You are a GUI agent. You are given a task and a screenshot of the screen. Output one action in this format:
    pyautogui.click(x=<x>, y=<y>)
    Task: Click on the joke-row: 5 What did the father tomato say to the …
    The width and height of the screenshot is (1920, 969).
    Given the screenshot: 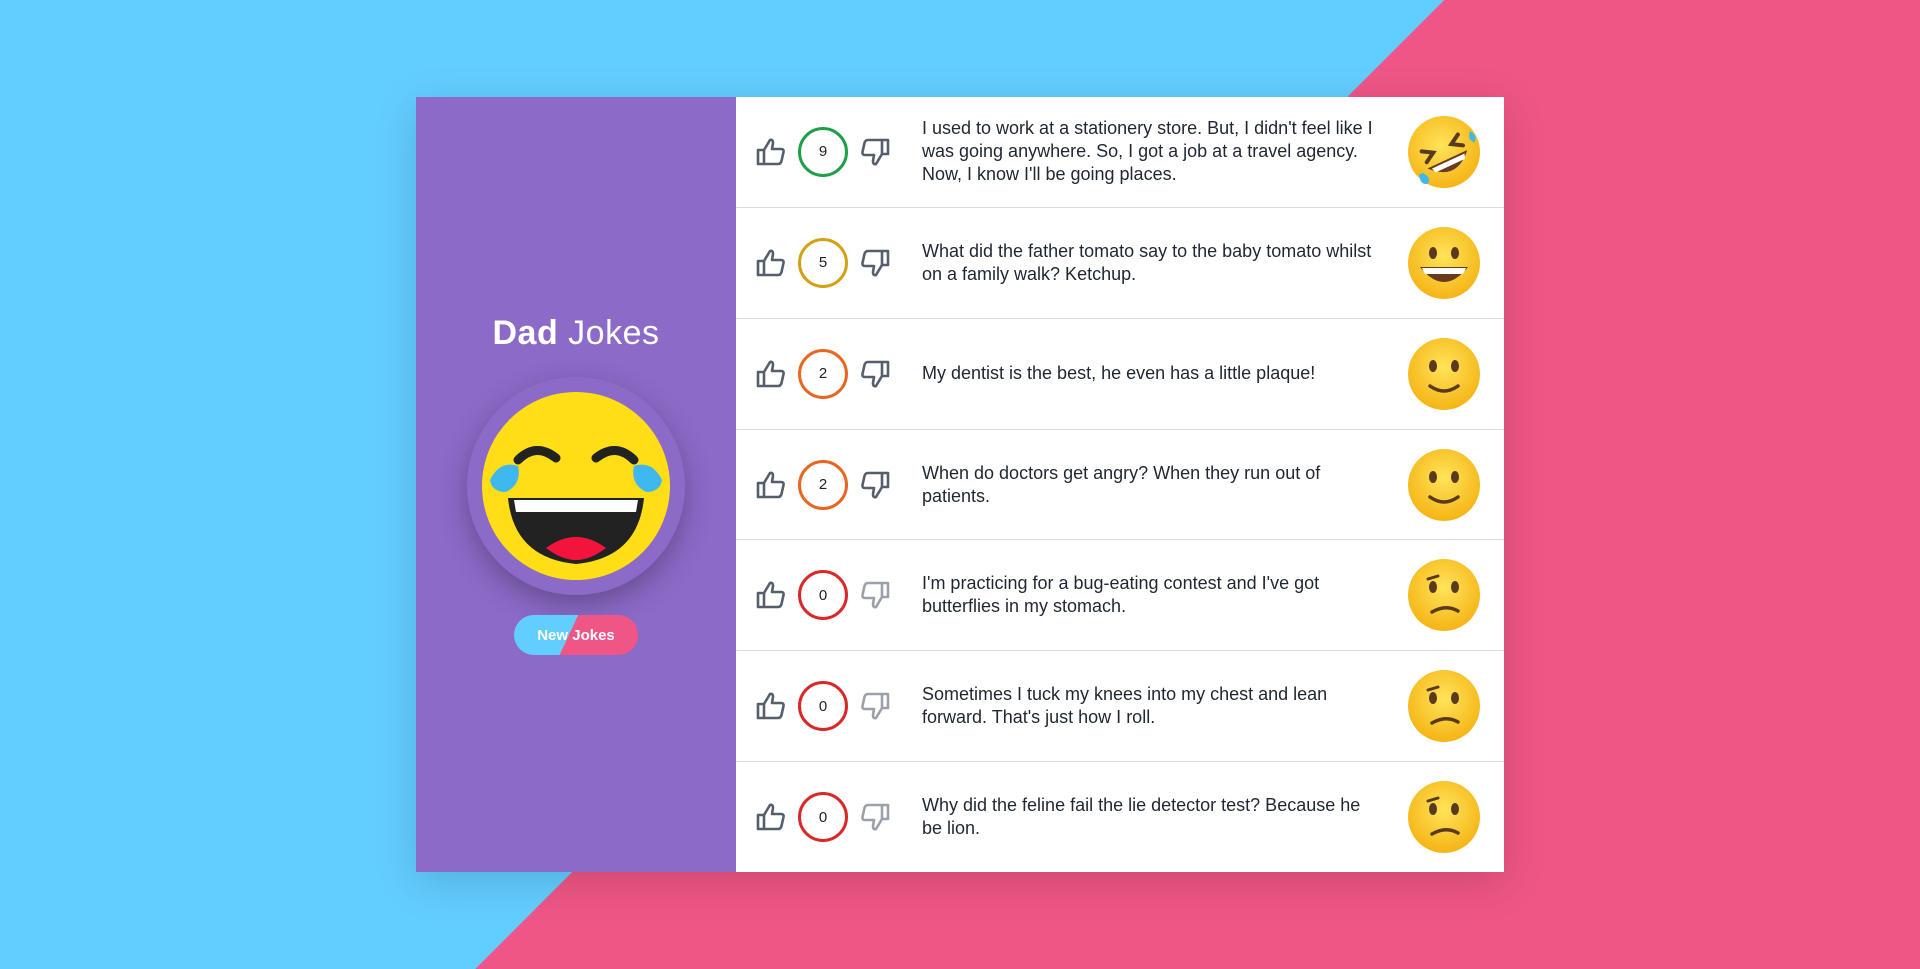 What is the action you would take?
    pyautogui.click(x=1120, y=263)
    